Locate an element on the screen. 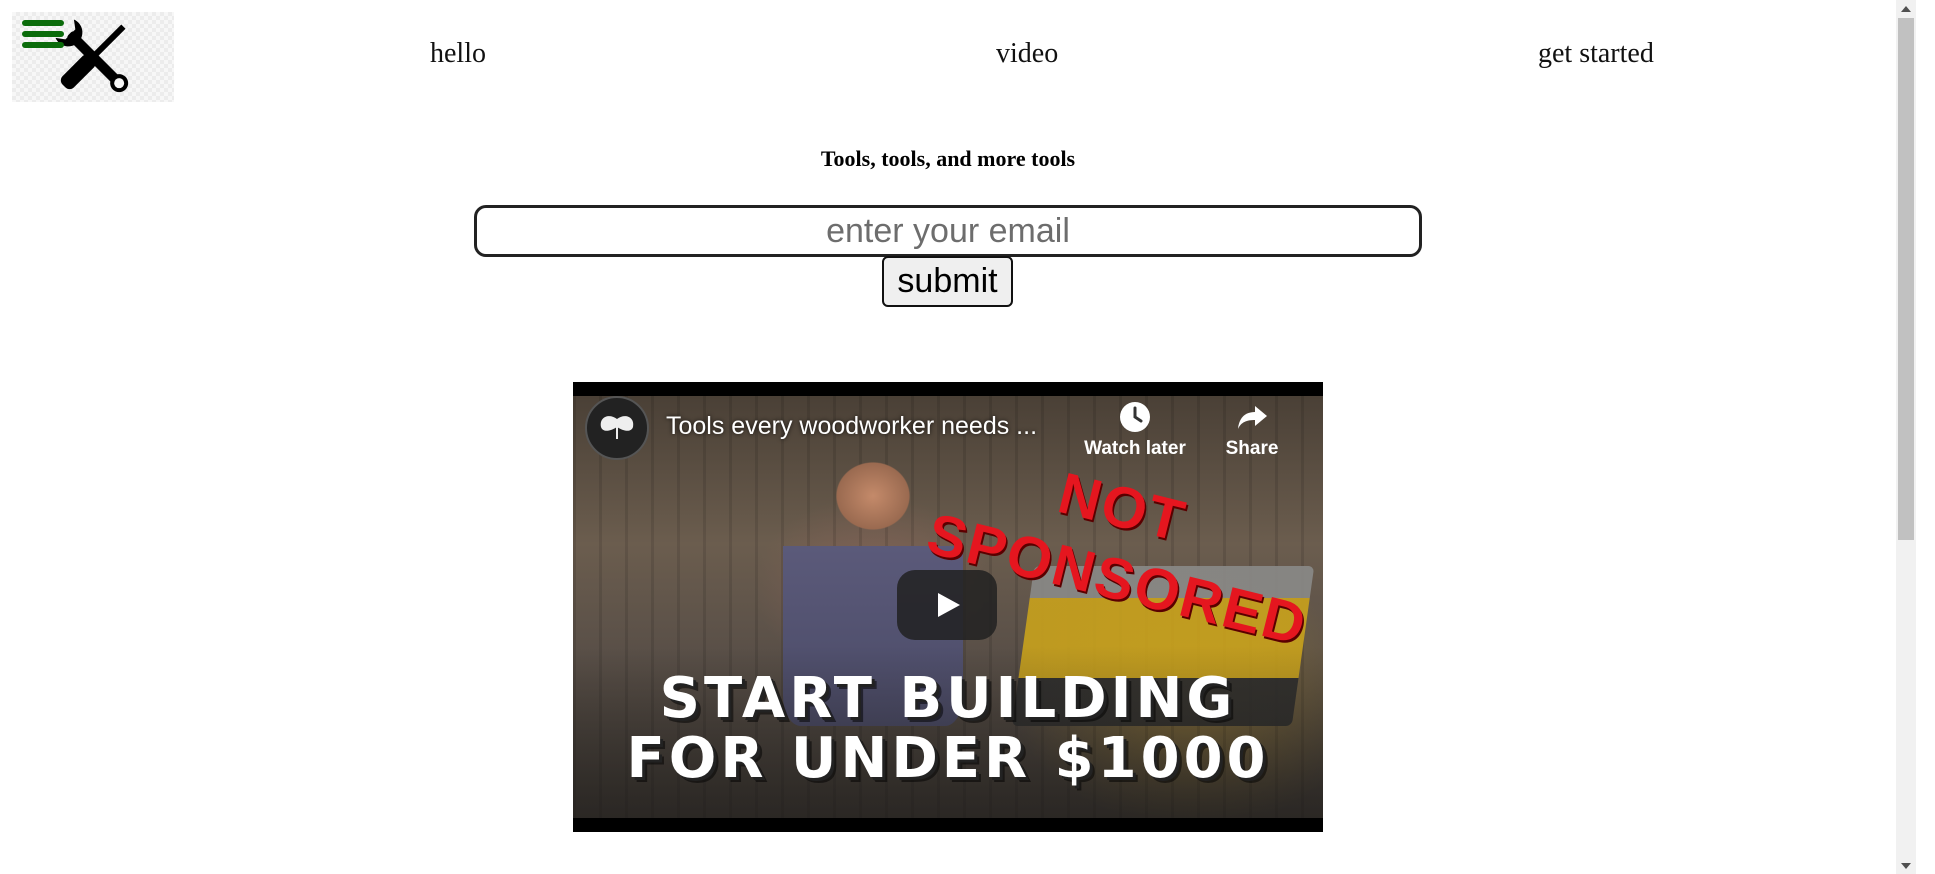 The width and height of the screenshot is (1935, 874). scroll-up-arrow-icon is located at coordinates (1906, 8).